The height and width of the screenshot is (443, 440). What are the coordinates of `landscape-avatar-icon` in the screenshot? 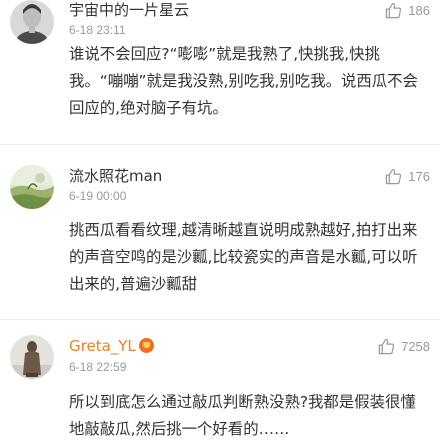 It's located at (32, 187).